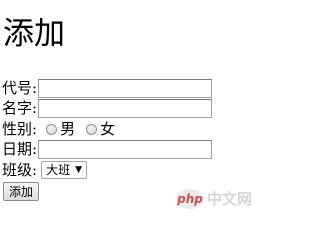  I want to click on class-select: 大班 ▼, so click(64, 170).